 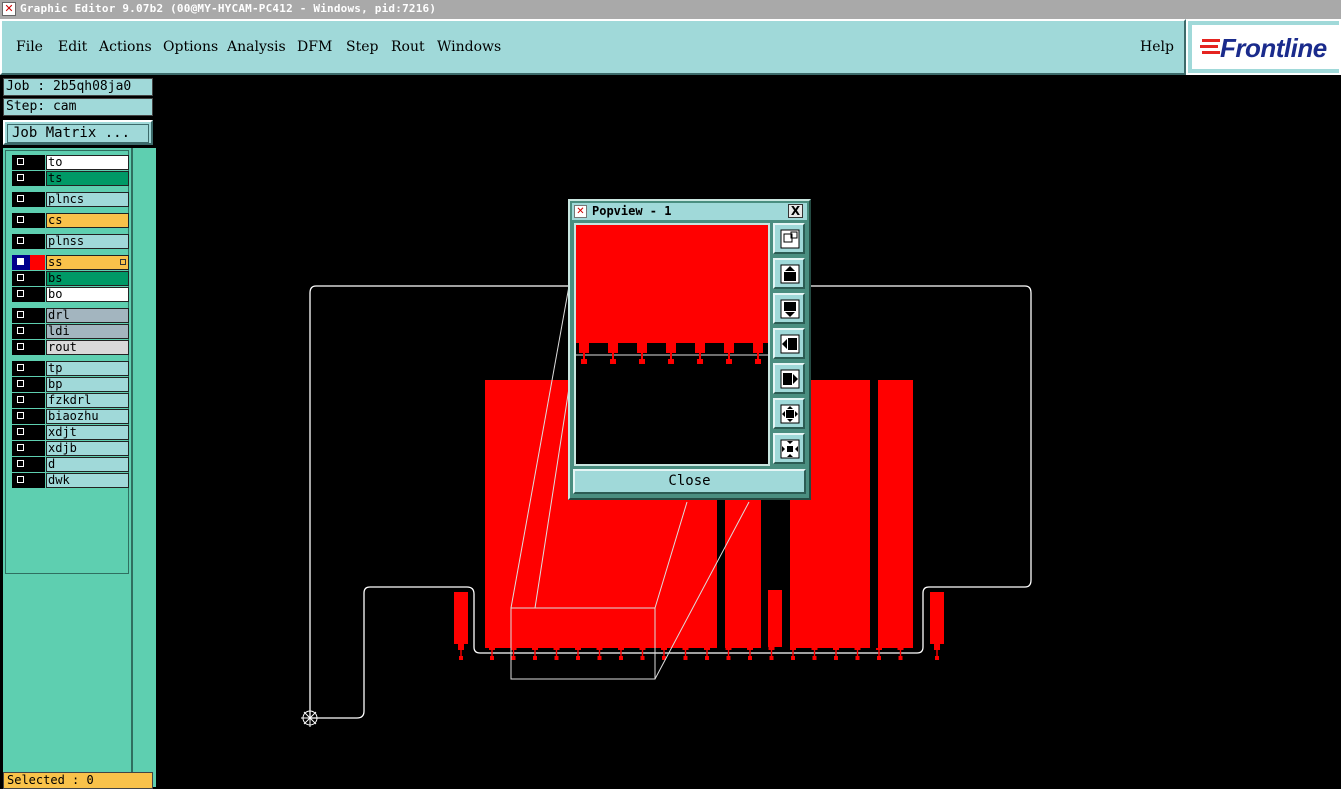 I want to click on layer-row-cs: cs, so click(x=71, y=220).